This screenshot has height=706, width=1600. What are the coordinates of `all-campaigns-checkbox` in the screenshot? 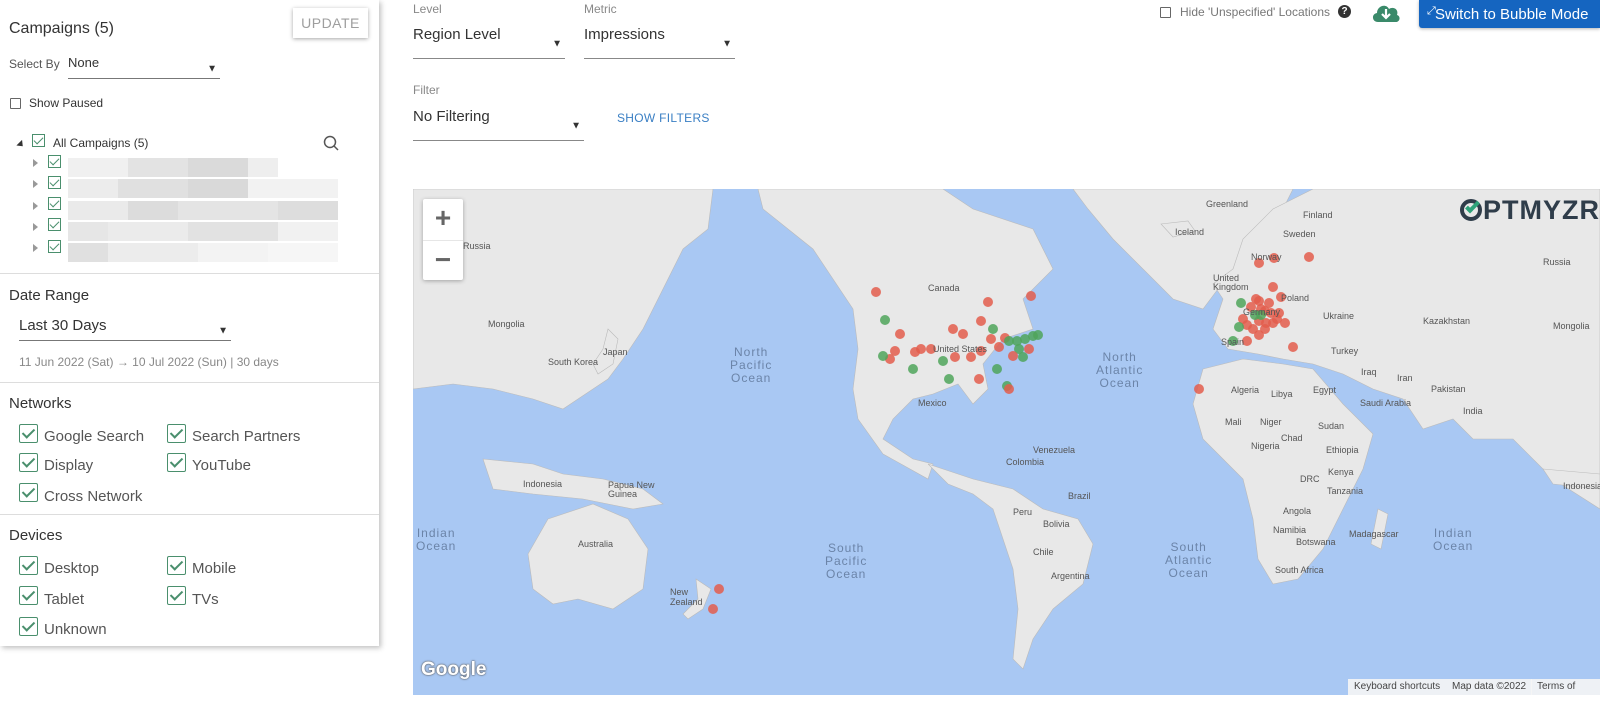 It's located at (38, 140).